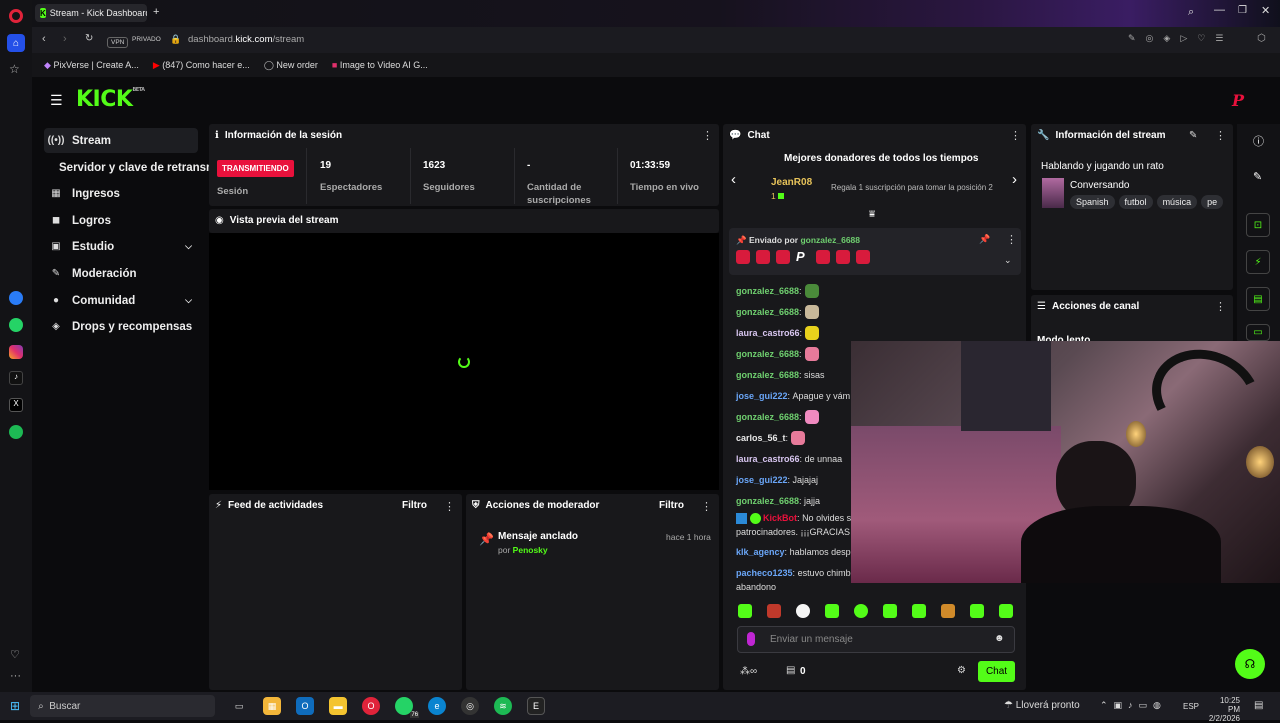 This screenshot has height=723, width=1280. Describe the element at coordinates (1177, 202) in the screenshot. I see `tag: música` at that location.